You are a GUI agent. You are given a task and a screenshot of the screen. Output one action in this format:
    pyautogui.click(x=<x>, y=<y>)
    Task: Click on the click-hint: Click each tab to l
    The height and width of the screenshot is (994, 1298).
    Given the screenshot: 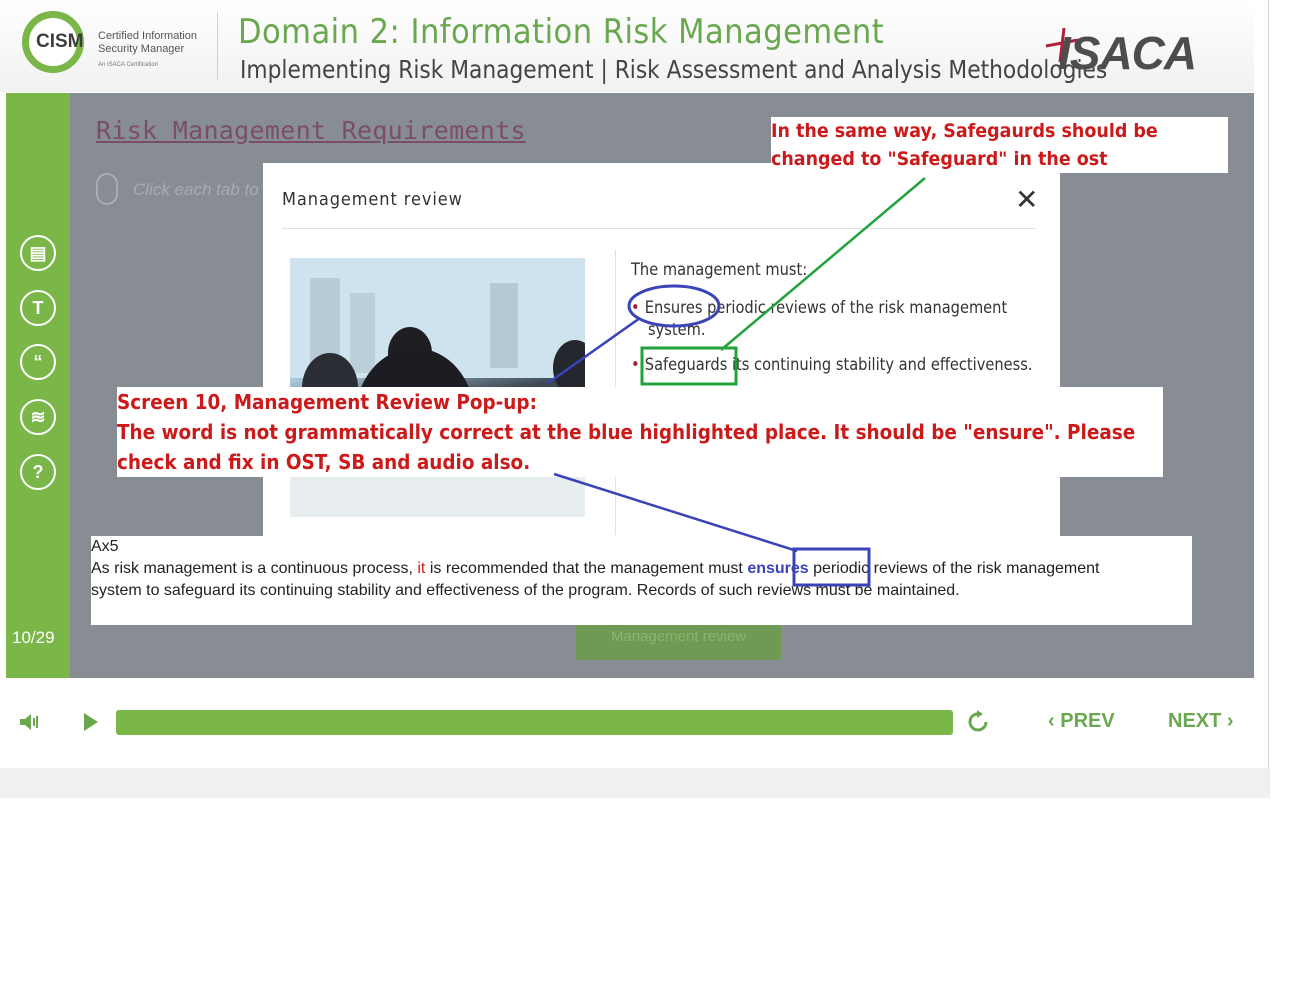 What is the action you would take?
    pyautogui.click(x=200, y=189)
    